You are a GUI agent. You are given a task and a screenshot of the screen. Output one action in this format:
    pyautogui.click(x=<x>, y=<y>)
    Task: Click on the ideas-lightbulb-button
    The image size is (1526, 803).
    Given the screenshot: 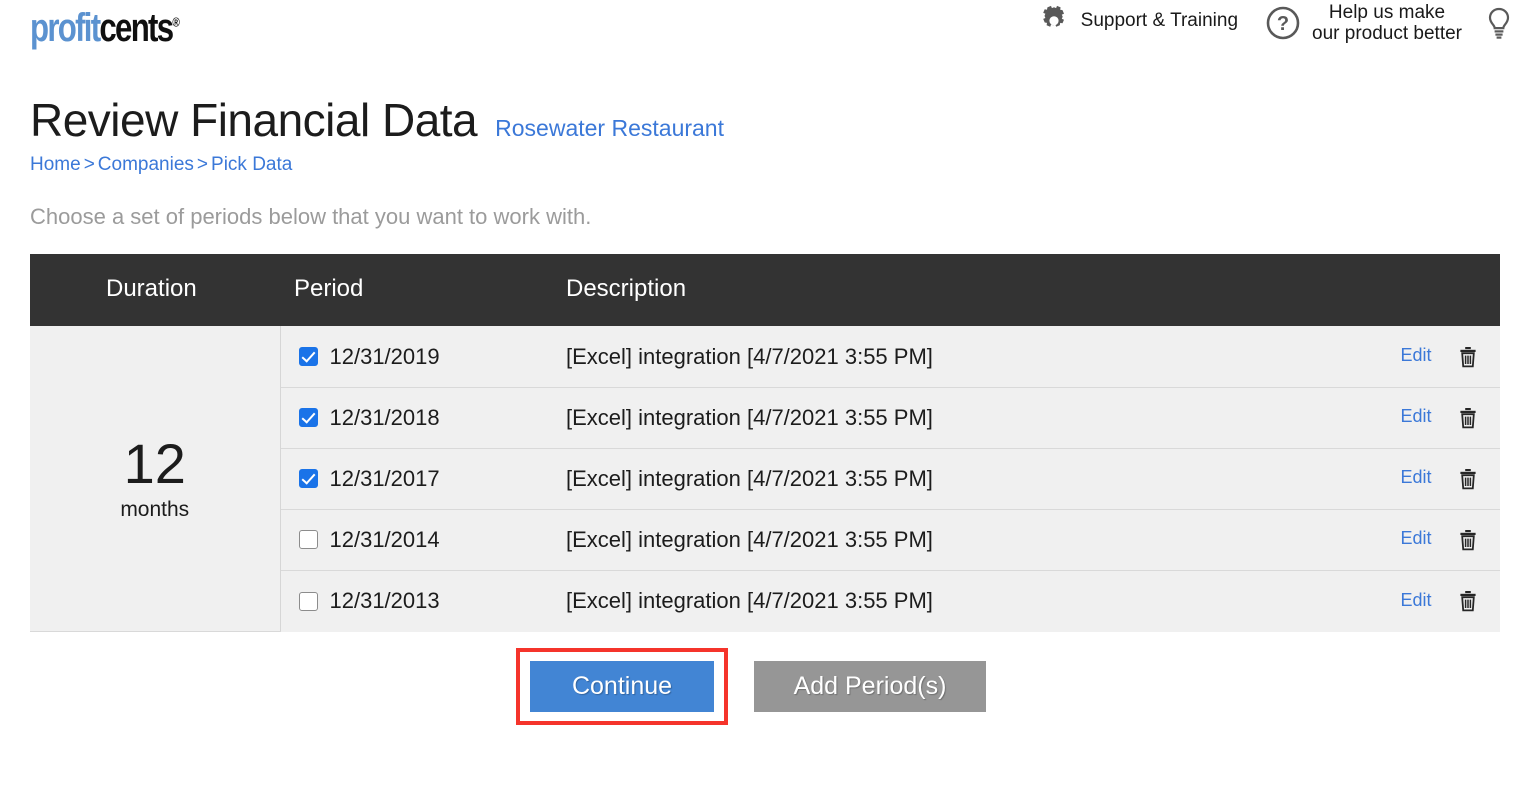 What is the action you would take?
    pyautogui.click(x=1499, y=24)
    